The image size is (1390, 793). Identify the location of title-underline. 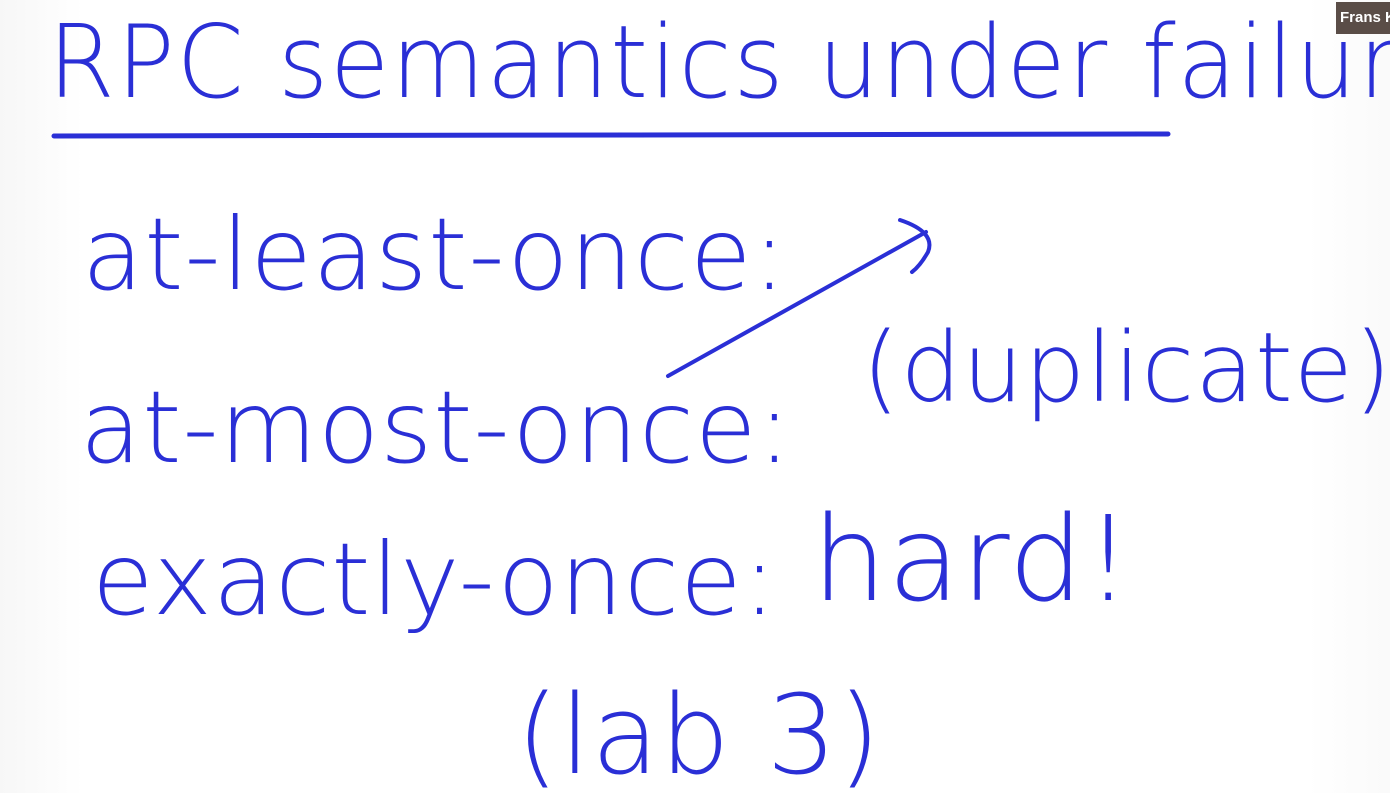
(611, 135).